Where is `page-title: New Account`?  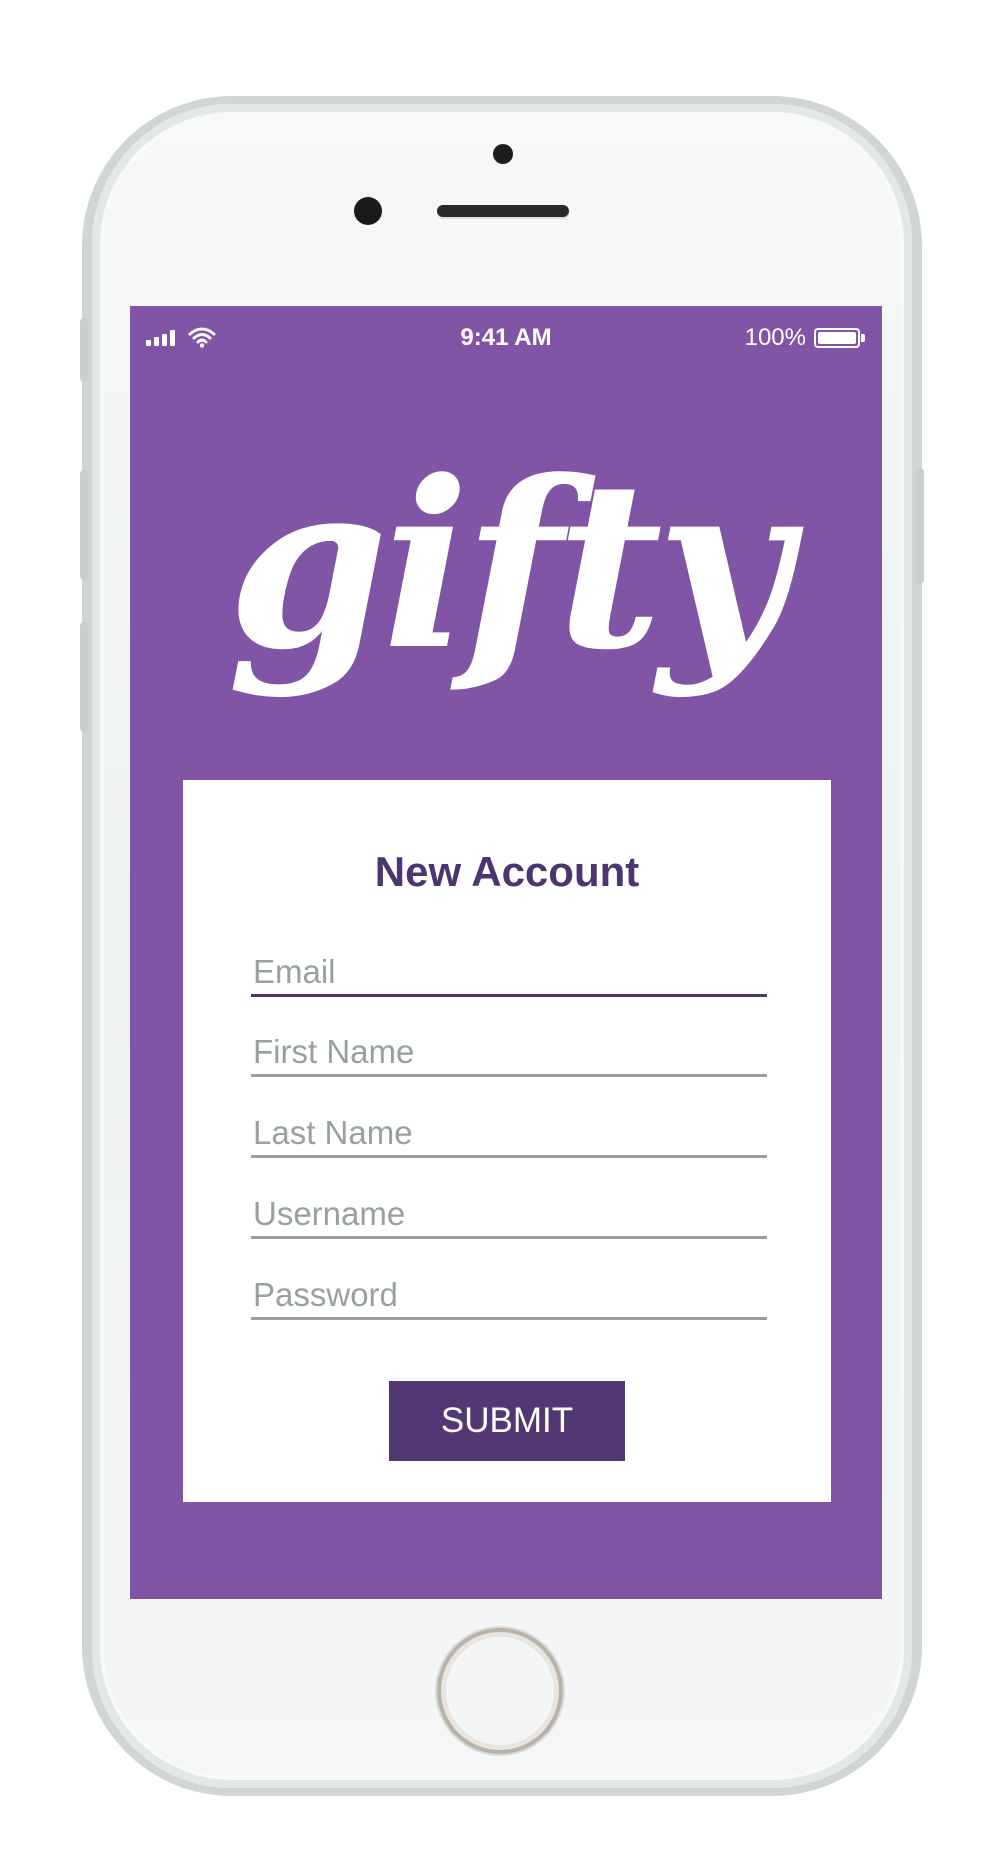
page-title: New Account is located at coordinates (507, 871).